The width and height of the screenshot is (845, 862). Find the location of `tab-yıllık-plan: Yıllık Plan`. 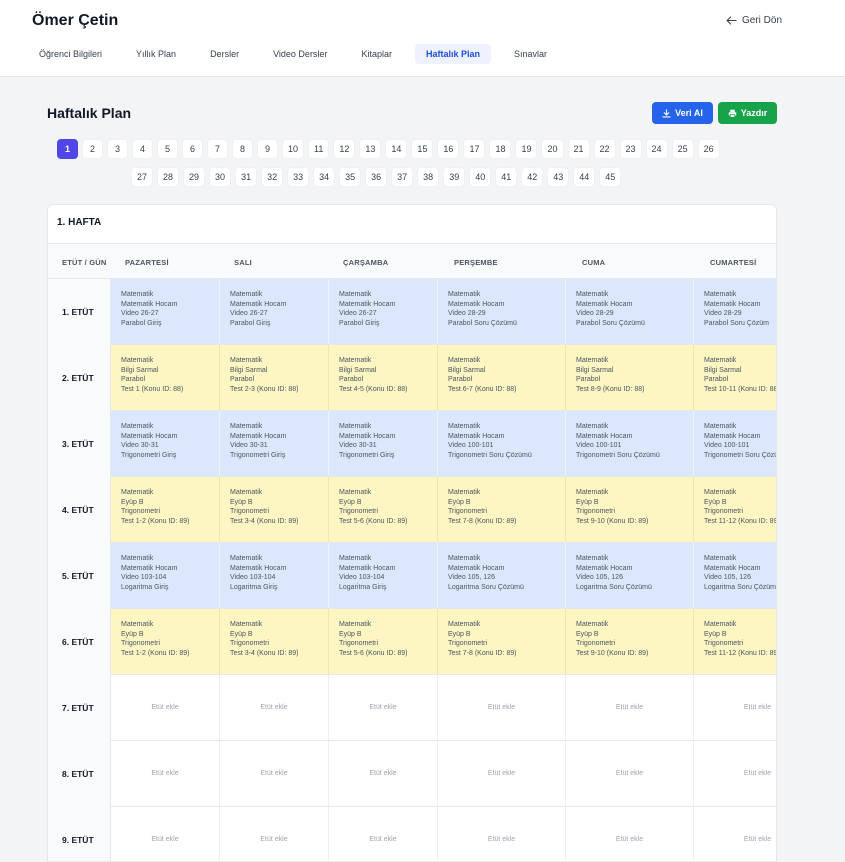

tab-yıllık-plan: Yıllık Plan is located at coordinates (156, 54).